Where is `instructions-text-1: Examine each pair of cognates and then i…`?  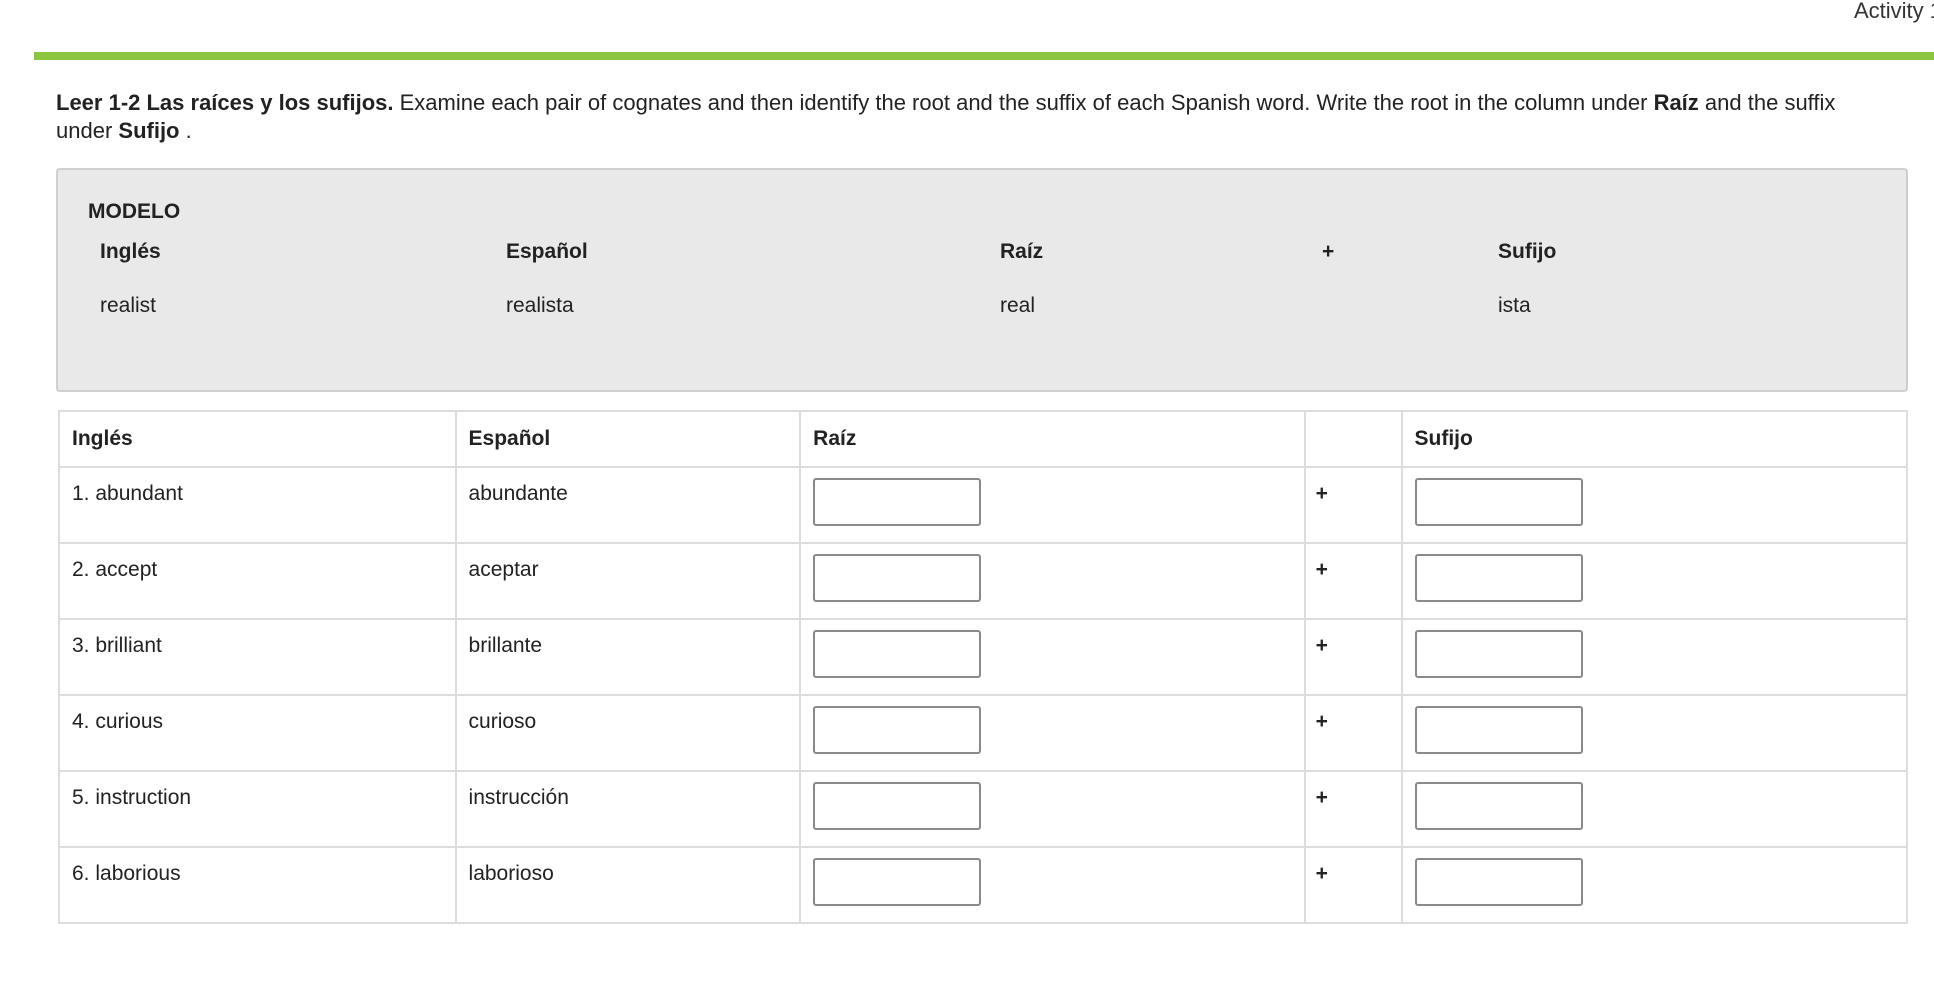
instructions-text-1: Examine each pair of cognates and then i… is located at coordinates (1023, 102).